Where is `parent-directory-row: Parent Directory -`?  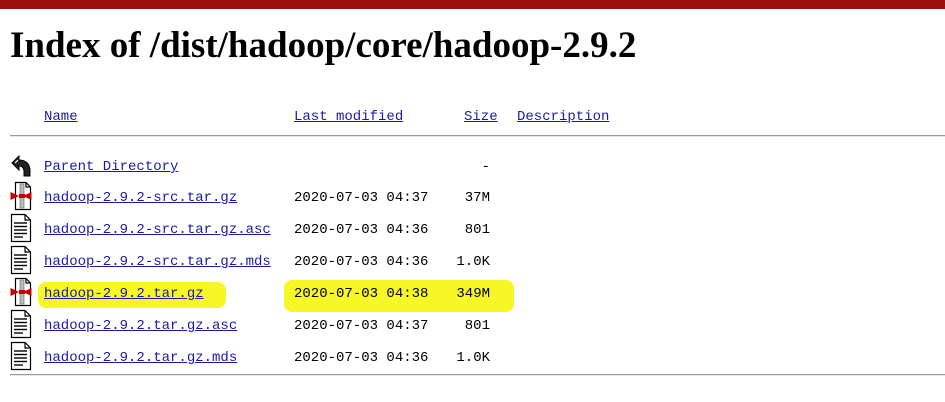
parent-directory-row: Parent Directory - is located at coordinates (472, 166).